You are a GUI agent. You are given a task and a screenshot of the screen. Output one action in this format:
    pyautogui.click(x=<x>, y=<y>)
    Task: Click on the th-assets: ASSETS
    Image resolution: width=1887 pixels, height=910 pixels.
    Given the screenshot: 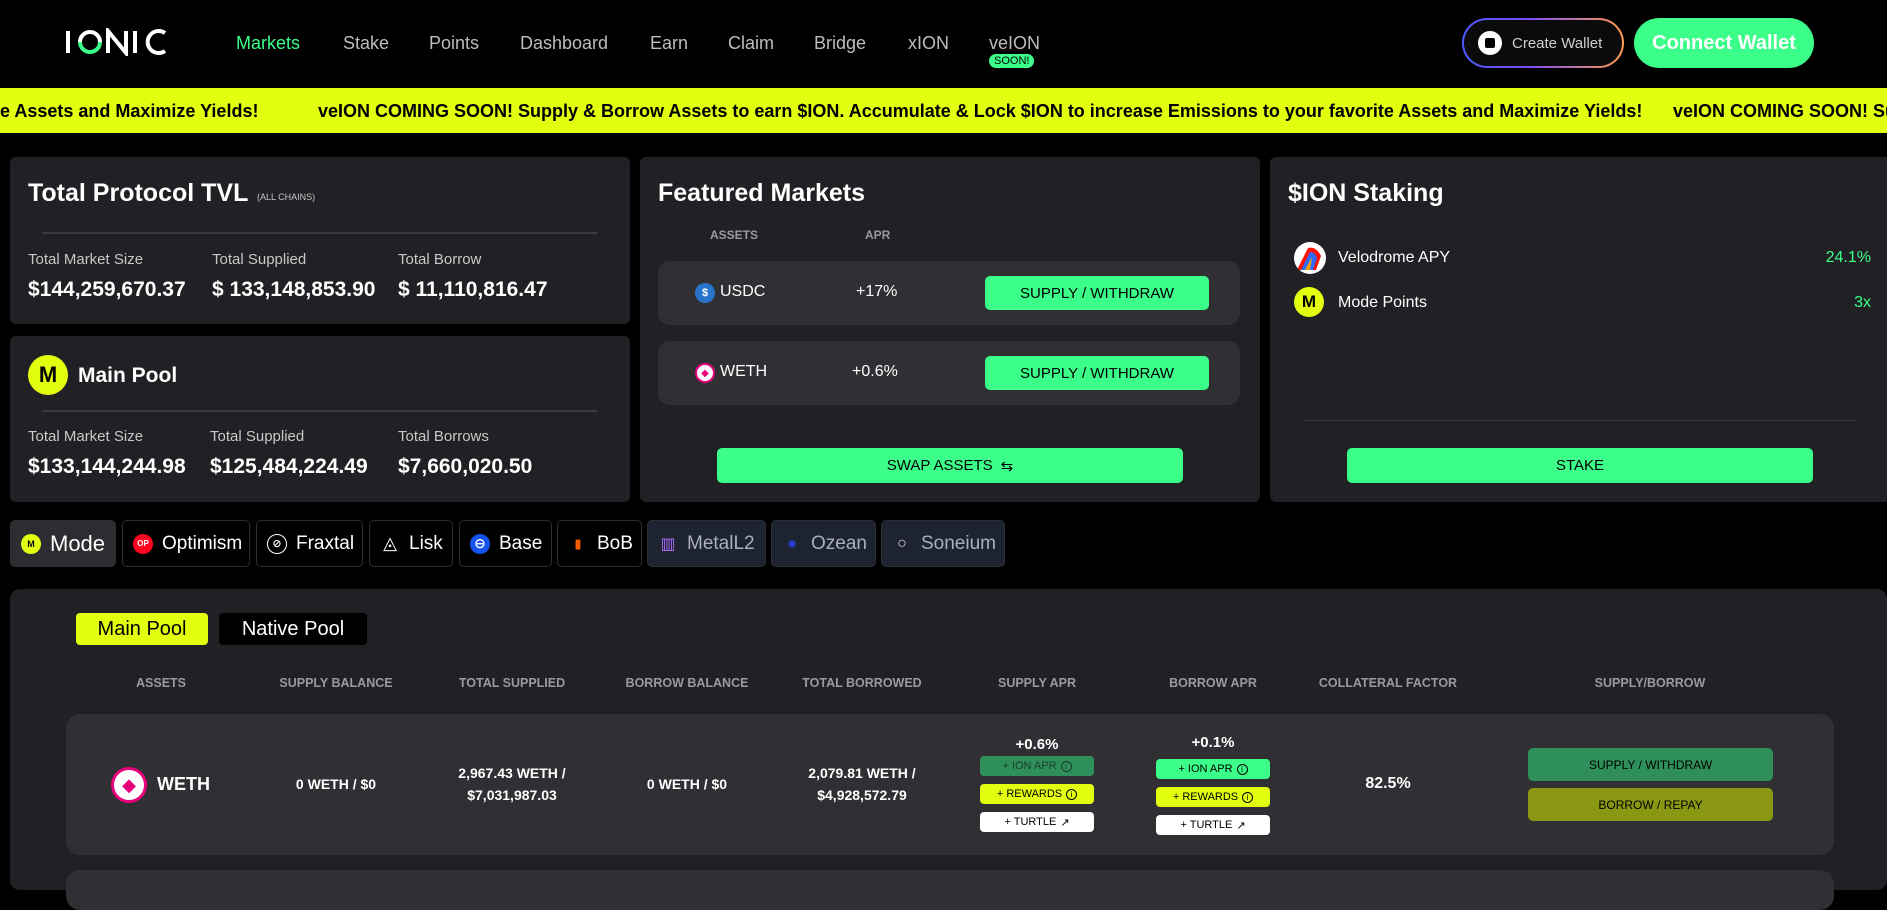 What is the action you would take?
    pyautogui.click(x=161, y=683)
    